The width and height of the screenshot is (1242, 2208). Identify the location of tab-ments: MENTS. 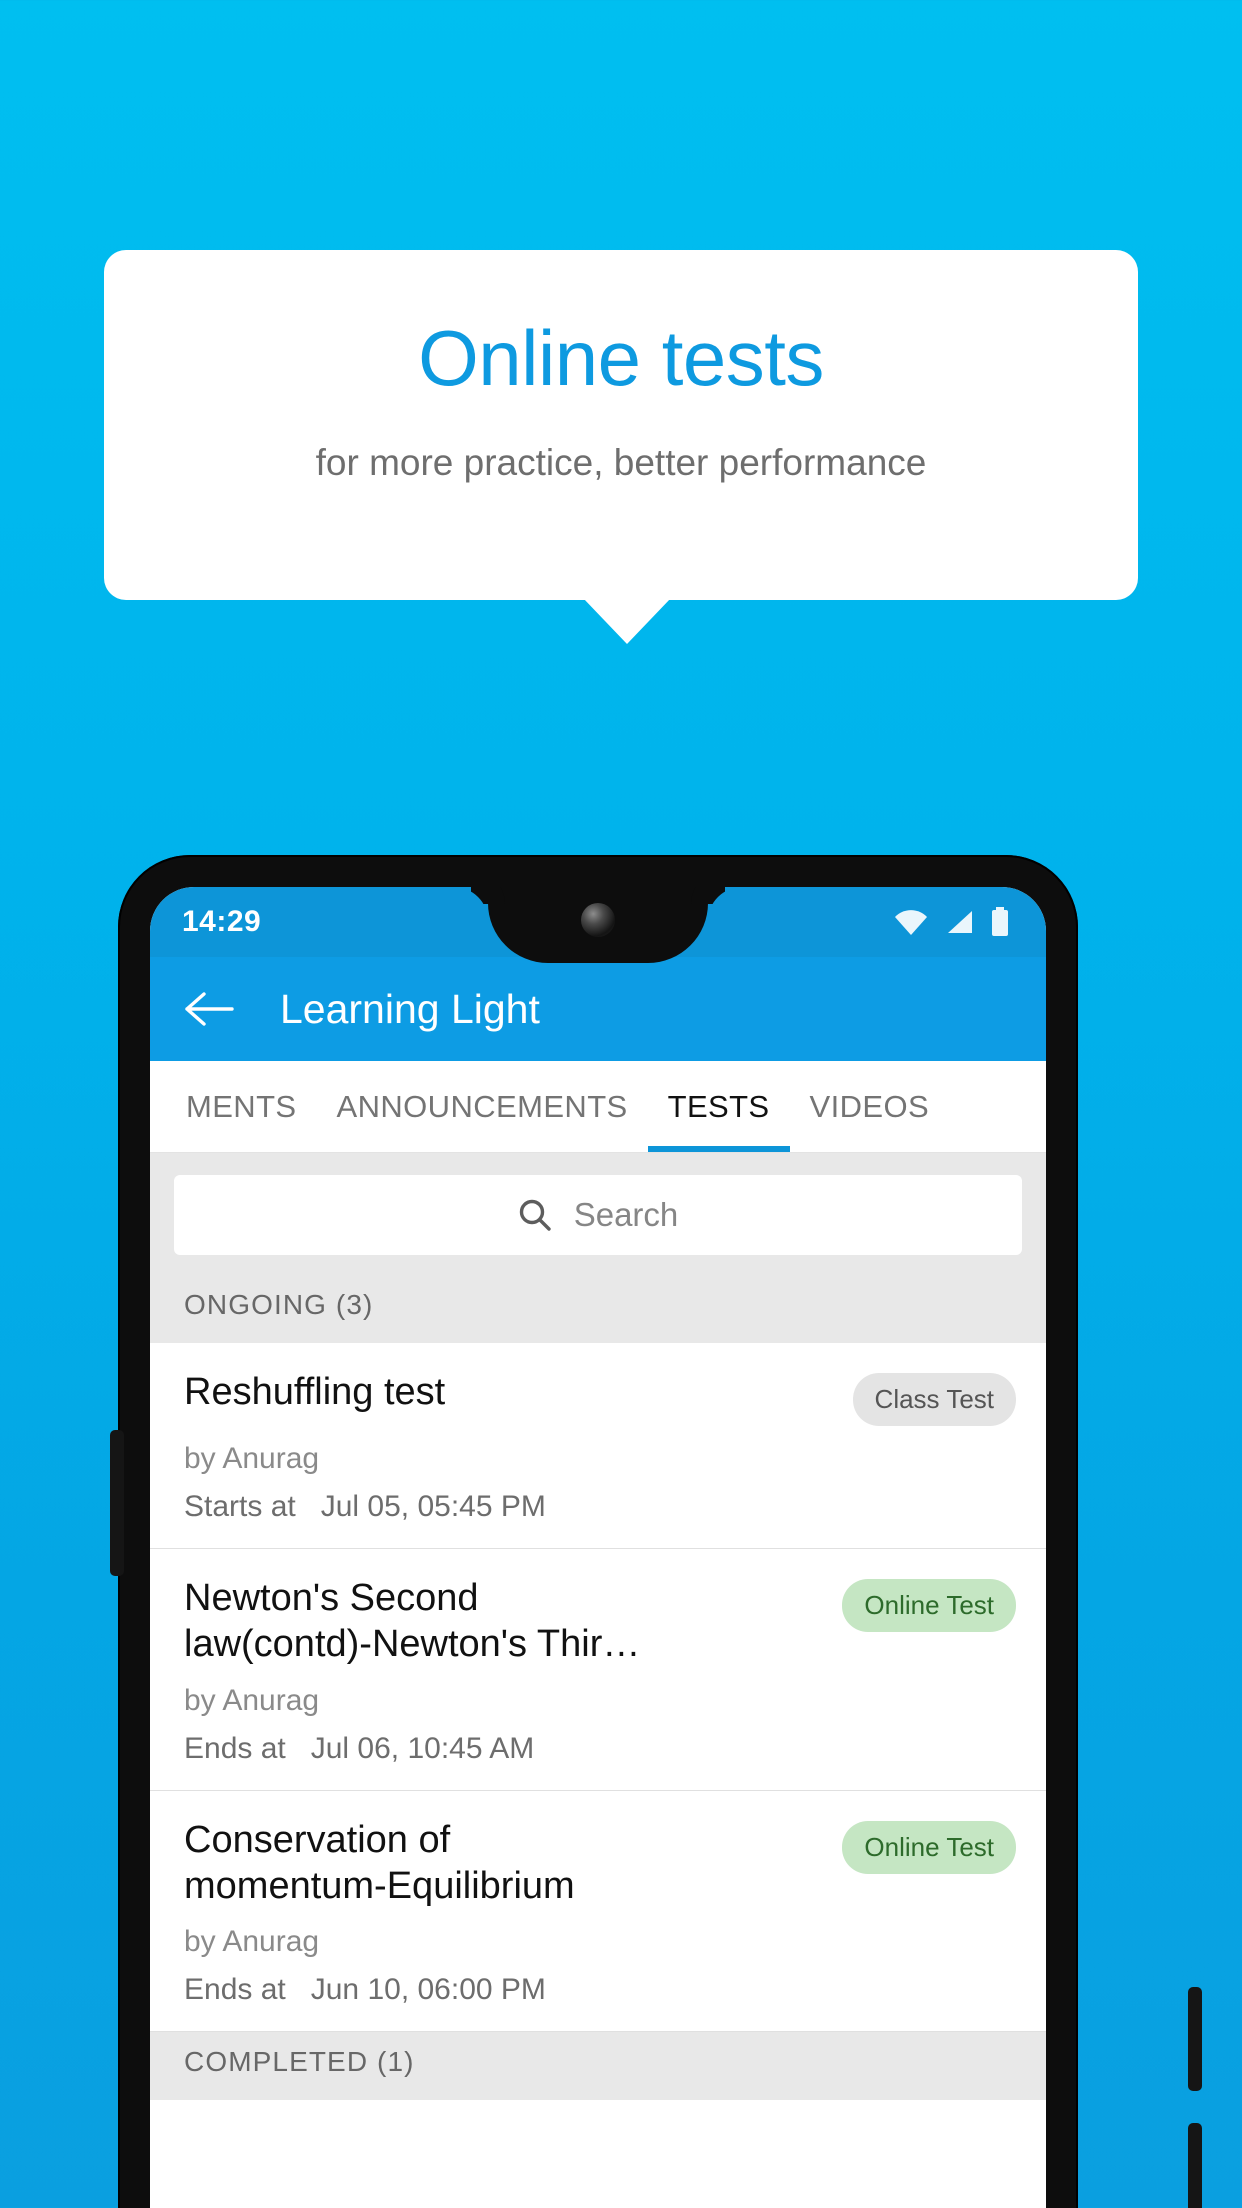
(241, 1106).